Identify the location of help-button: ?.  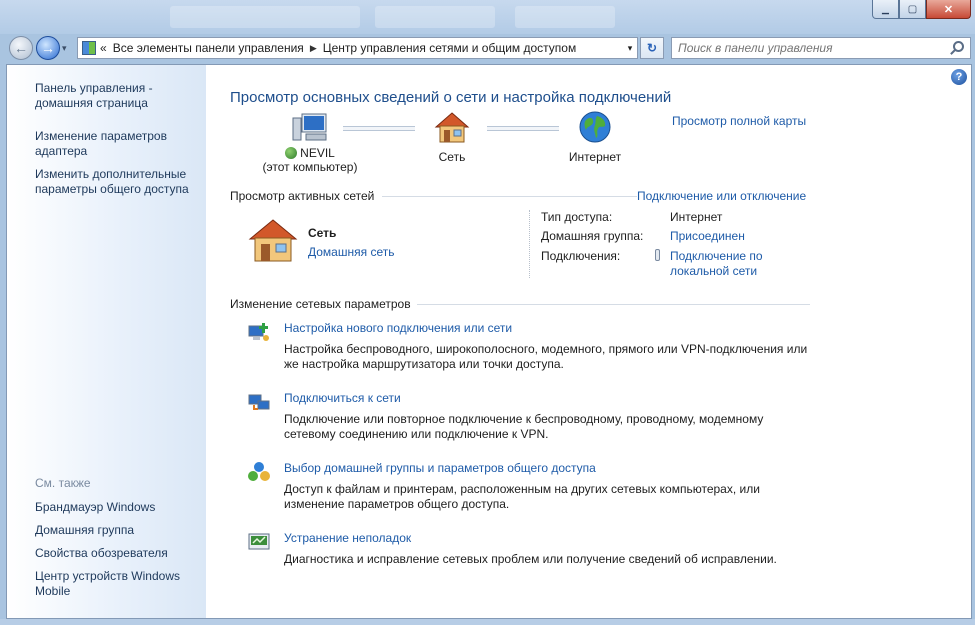
(959, 77).